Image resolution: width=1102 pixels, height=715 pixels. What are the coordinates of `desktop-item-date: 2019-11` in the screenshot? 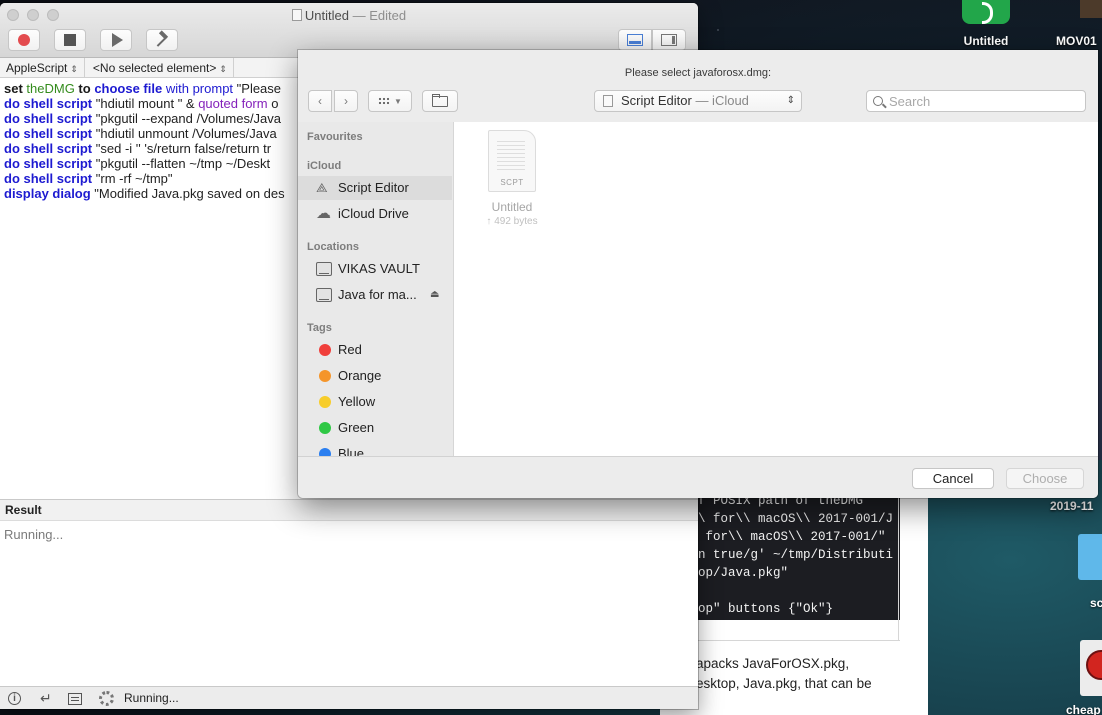 It's located at (1076, 506).